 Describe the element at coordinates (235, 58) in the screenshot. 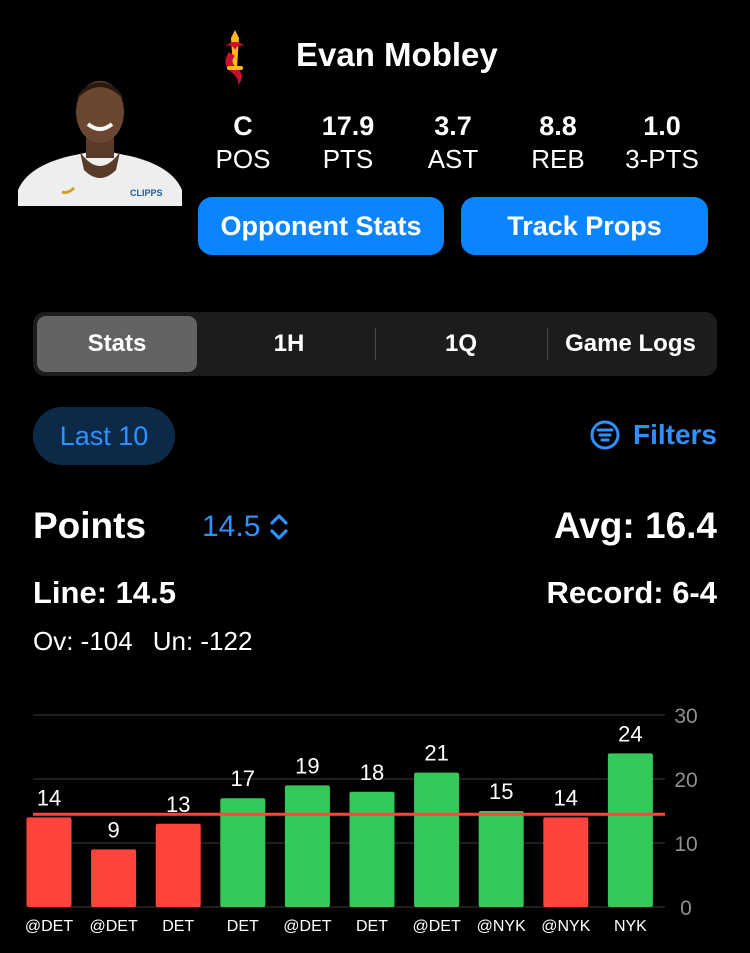

I see `team-logo-icon` at that location.